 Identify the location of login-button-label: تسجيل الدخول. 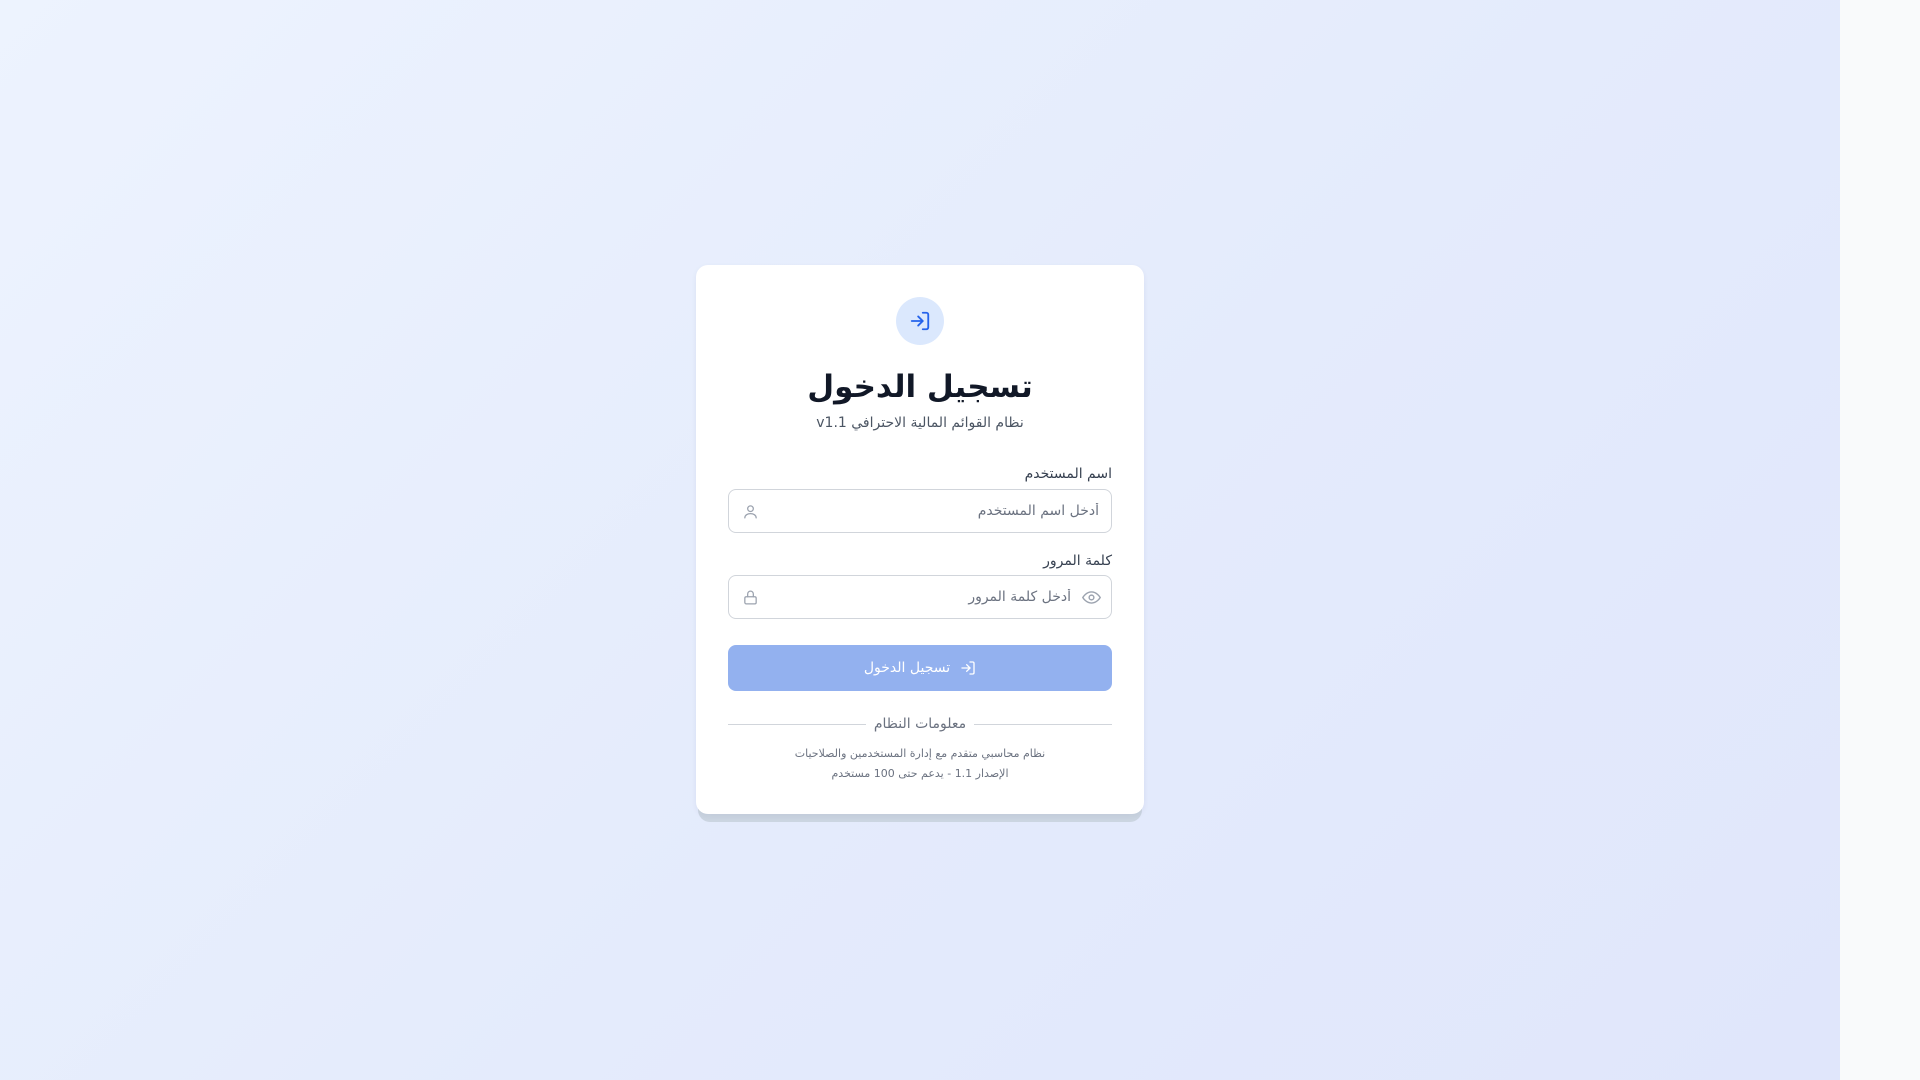
(907, 668).